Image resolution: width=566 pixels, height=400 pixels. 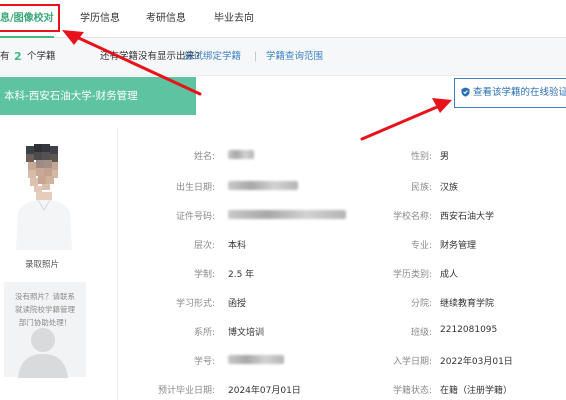 What do you see at coordinates (476, 362) in the screenshot?
I see `enroll-date-value: 2022年03月01日` at bounding box center [476, 362].